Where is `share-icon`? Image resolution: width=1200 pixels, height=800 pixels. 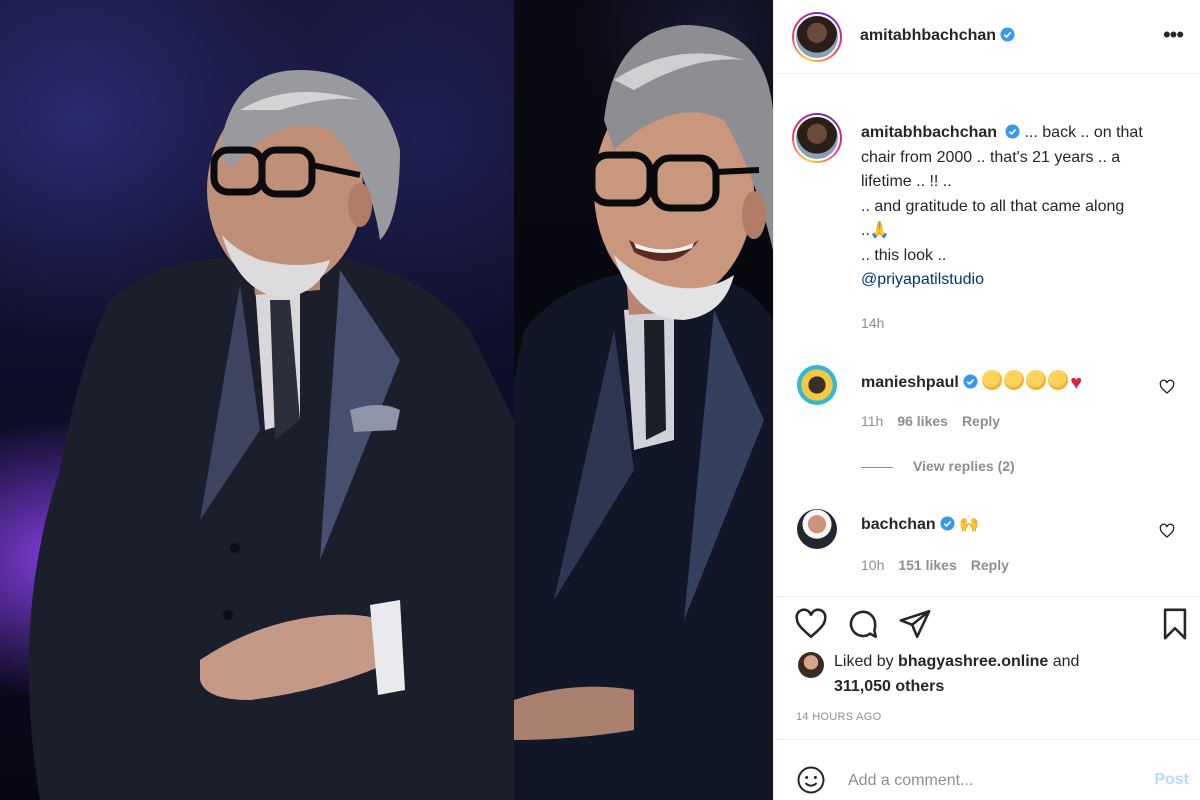
share-icon is located at coordinates (915, 624).